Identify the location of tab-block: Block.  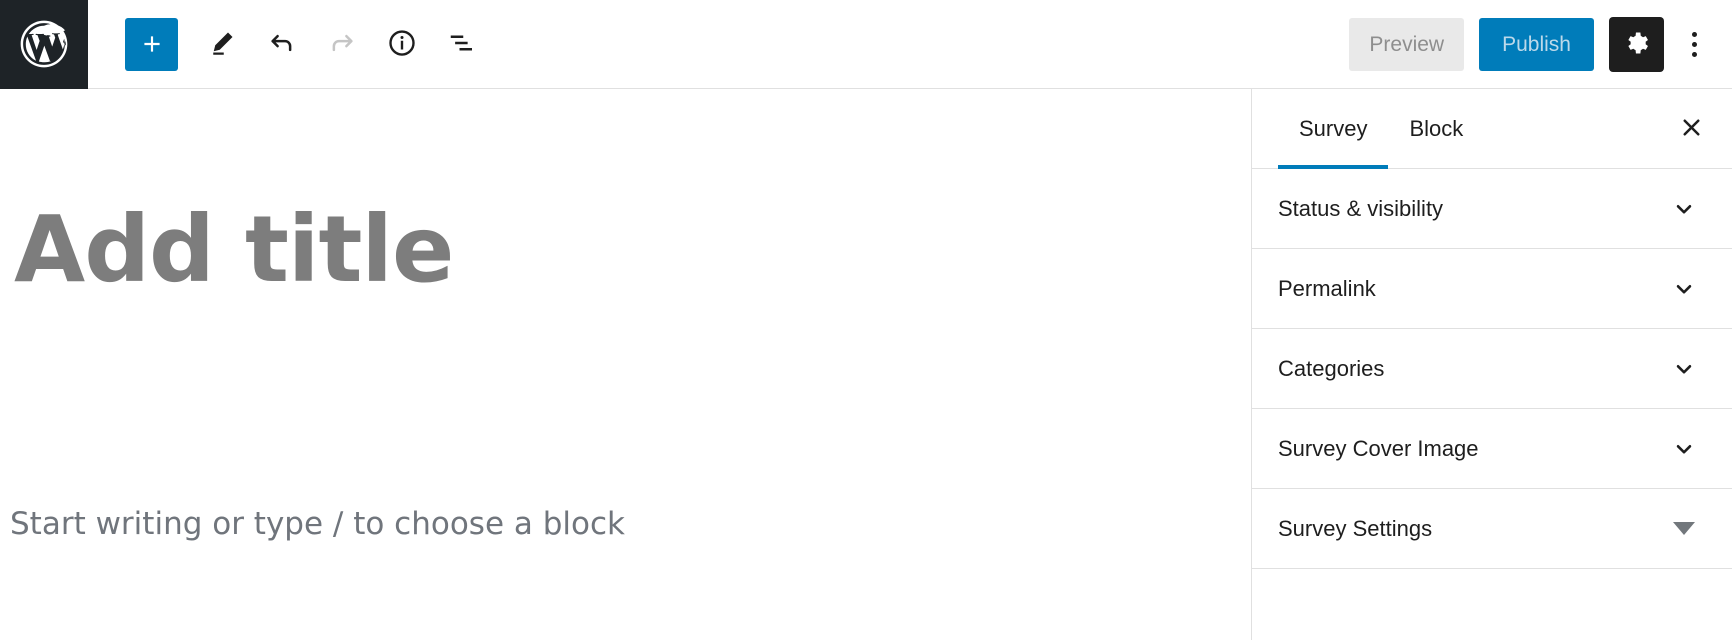
(1436, 129).